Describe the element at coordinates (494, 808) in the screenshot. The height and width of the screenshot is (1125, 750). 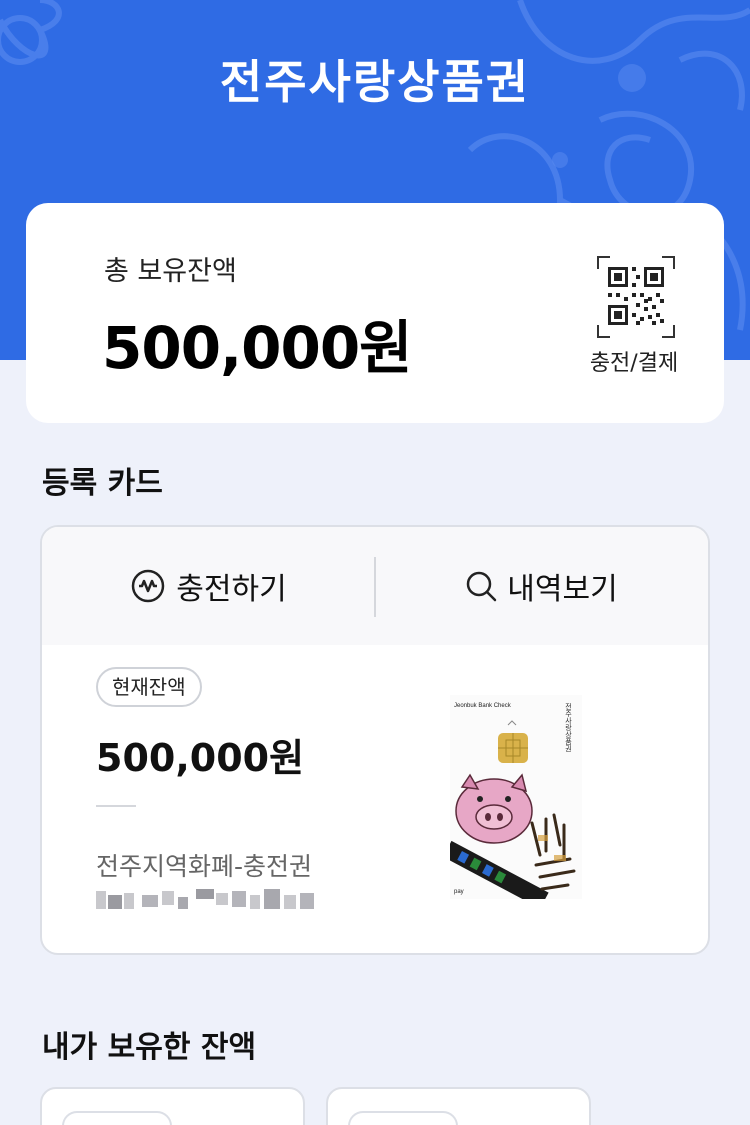
I see `pig-illustration` at that location.